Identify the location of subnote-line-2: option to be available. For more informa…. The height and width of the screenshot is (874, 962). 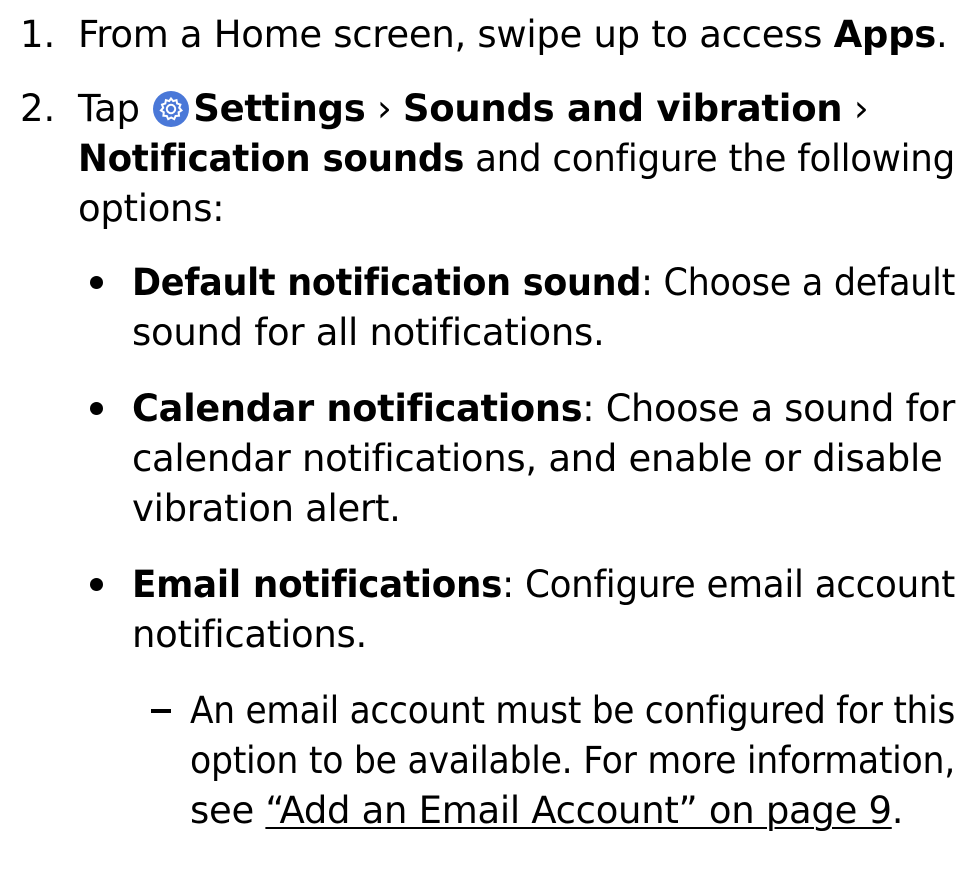
(572, 760).